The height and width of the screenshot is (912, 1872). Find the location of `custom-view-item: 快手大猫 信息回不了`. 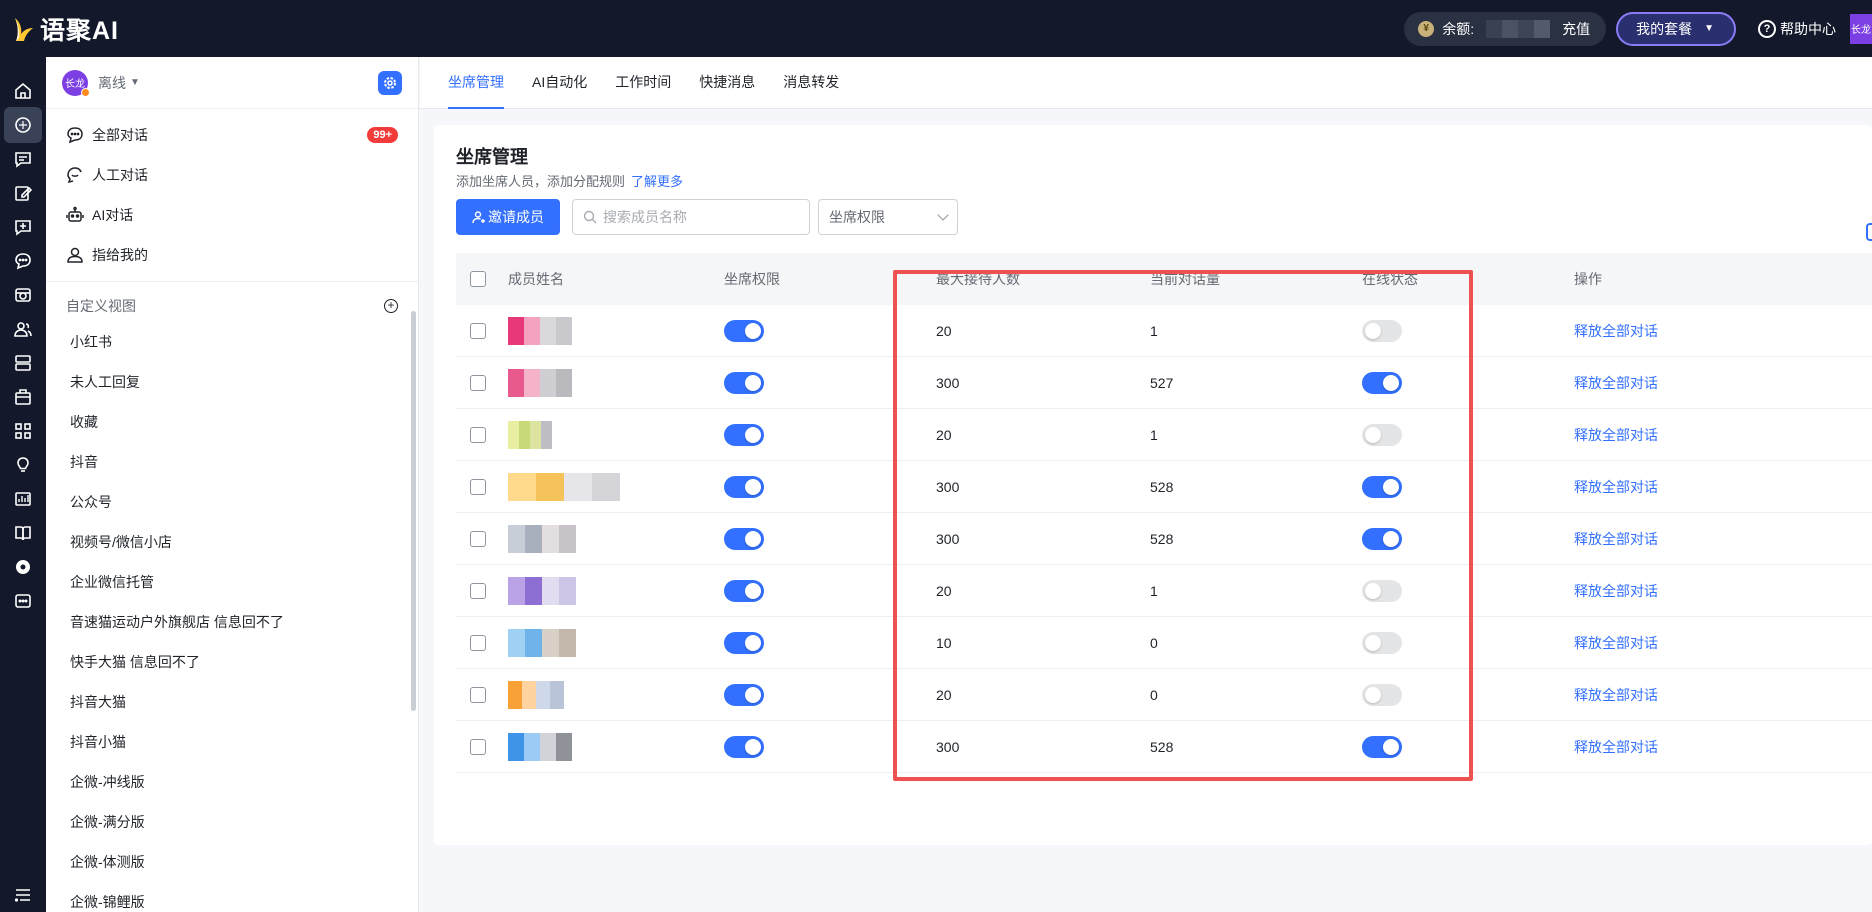

custom-view-item: 快手大猫 信息回不了 is located at coordinates (232, 662).